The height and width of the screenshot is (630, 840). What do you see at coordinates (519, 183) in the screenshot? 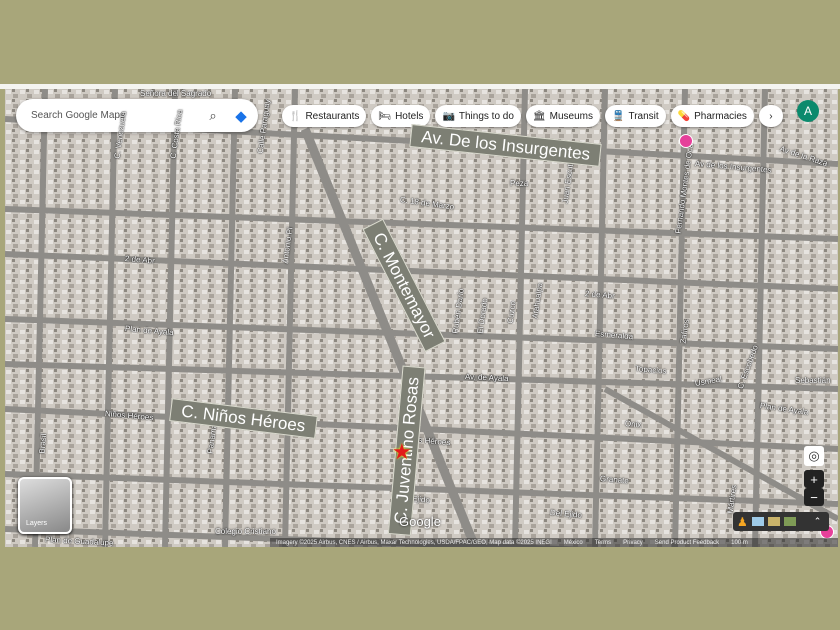
I see `street-label: Peza` at bounding box center [519, 183].